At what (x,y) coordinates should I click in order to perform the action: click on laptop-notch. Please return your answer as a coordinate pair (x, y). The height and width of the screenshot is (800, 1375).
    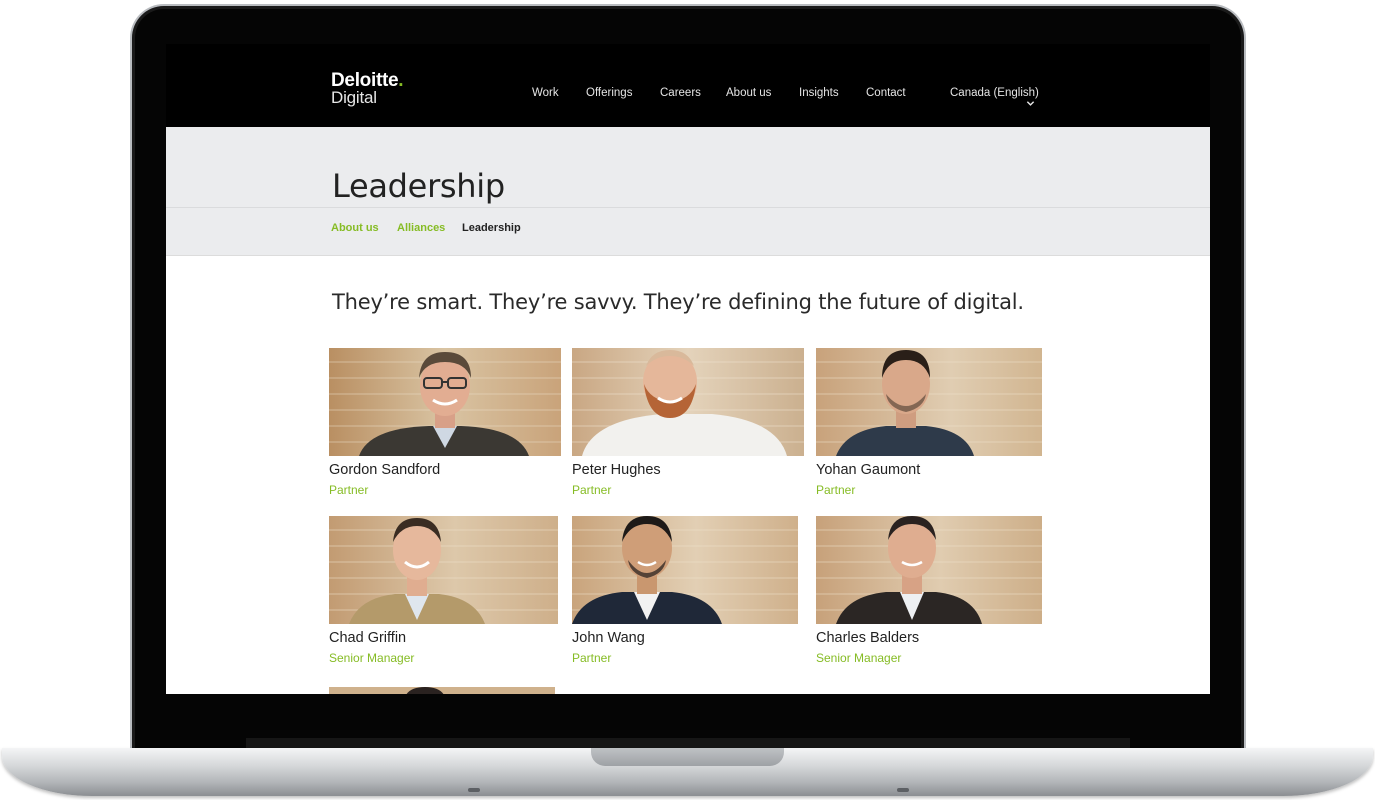
    Looking at the image, I should click on (687, 757).